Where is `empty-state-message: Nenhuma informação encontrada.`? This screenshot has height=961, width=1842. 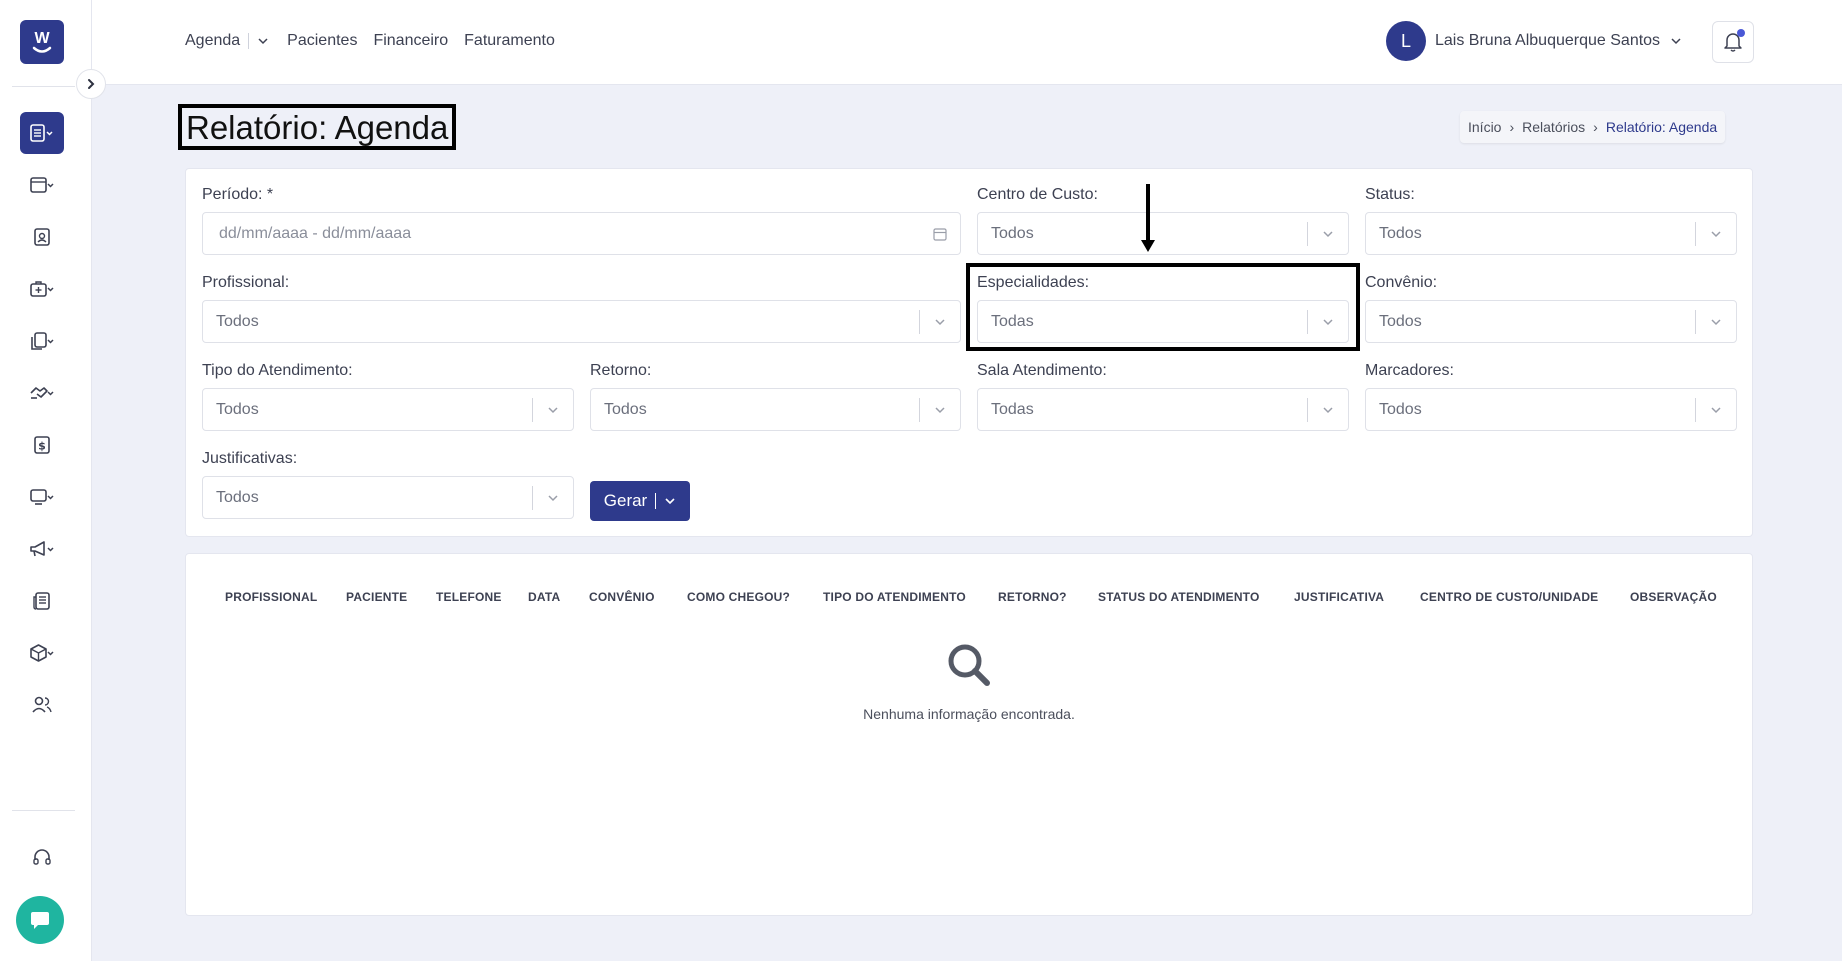
empty-state-message: Nenhuma informação encontrada. is located at coordinates (969, 714).